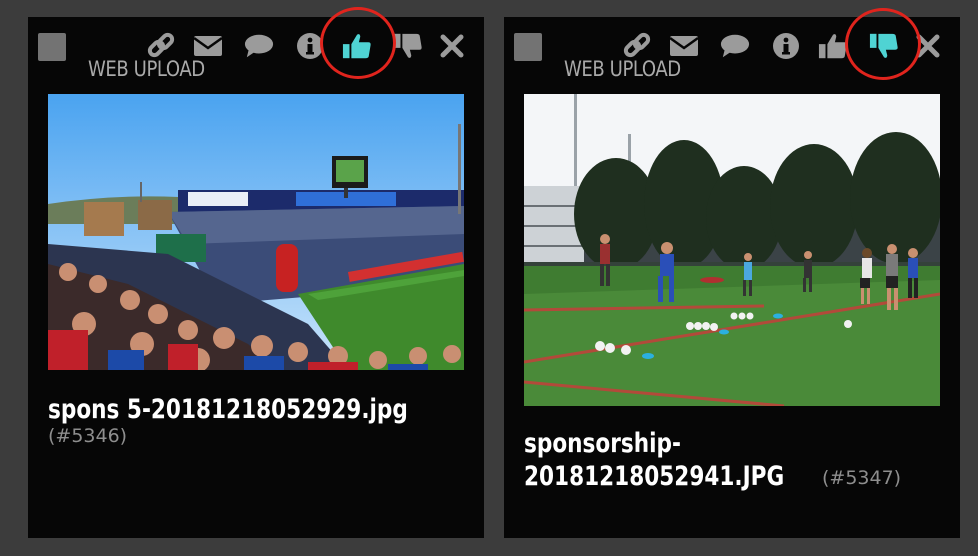 The width and height of the screenshot is (978, 556). Describe the element at coordinates (88, 436) in the screenshot. I see `file-id: (#5346)` at that location.